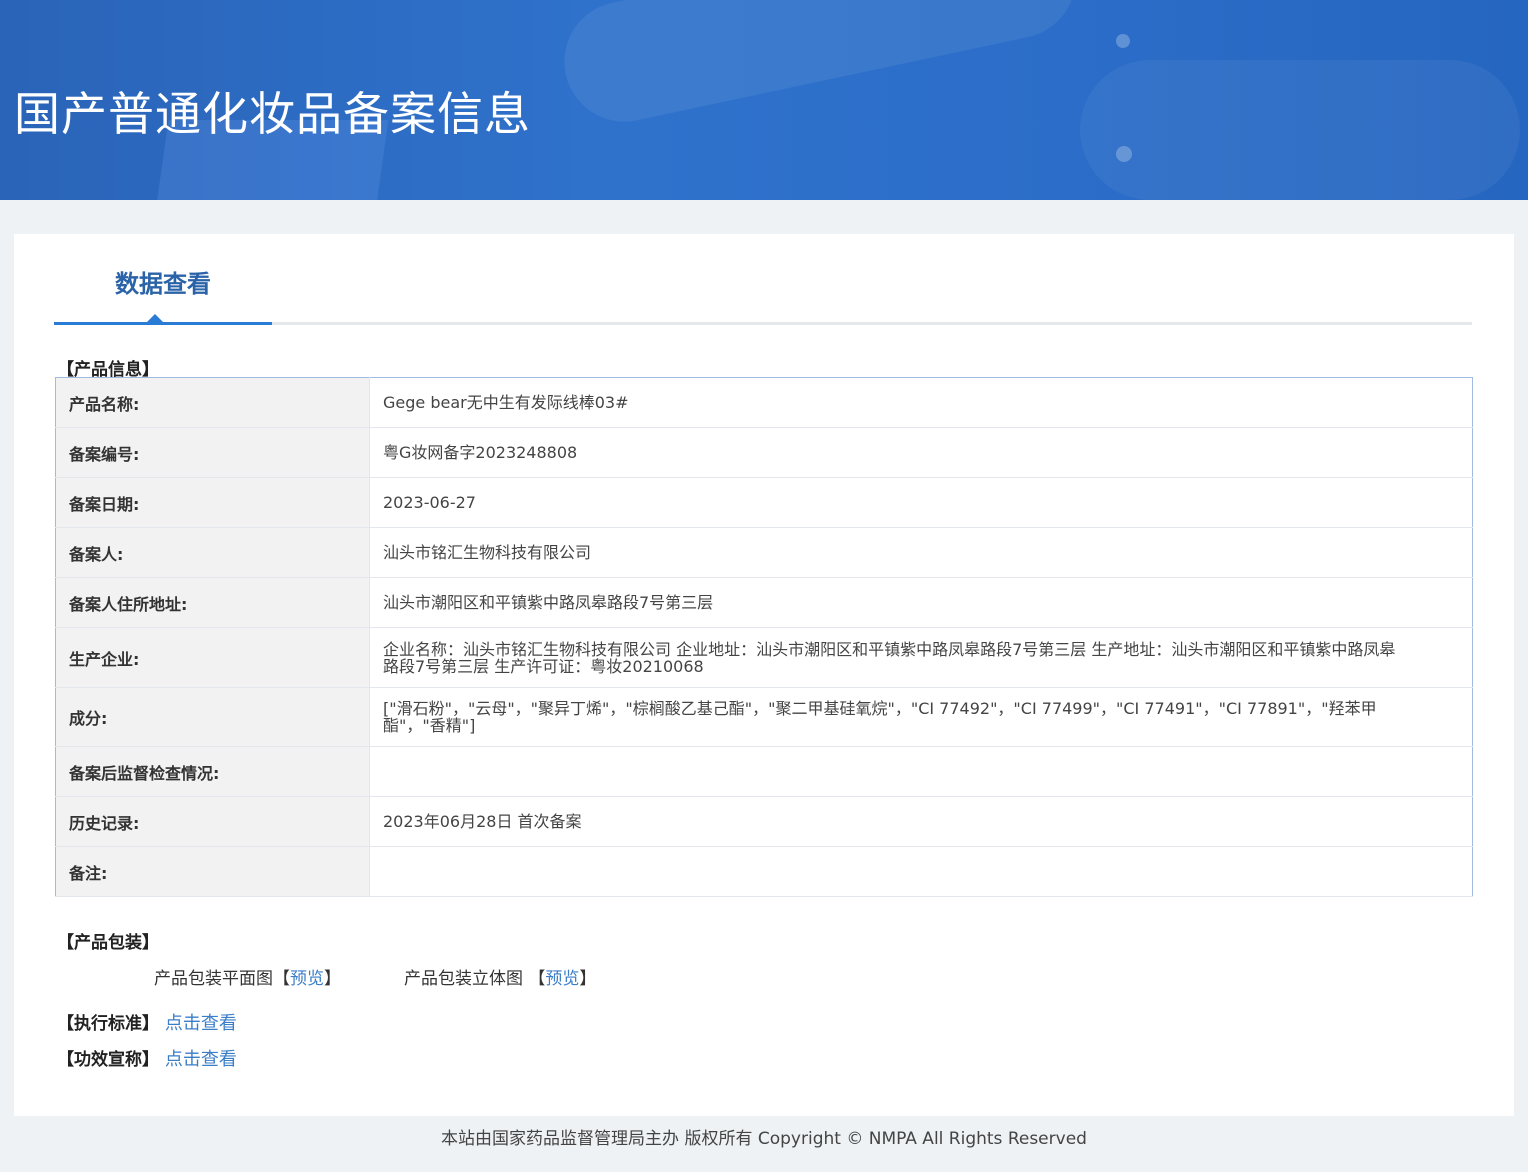  I want to click on row-value: 汕头市铭汇生物科技有限公司, so click(921, 552).